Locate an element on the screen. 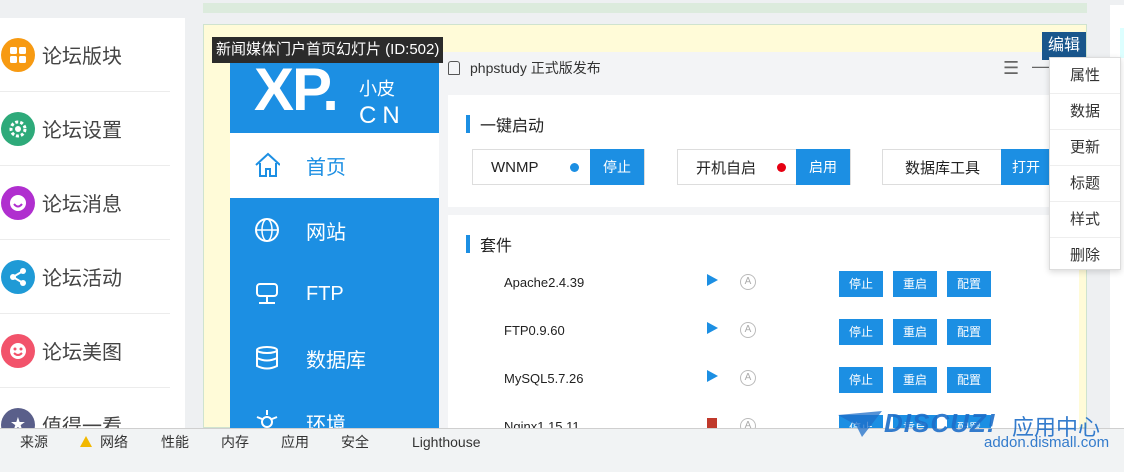 Image resolution: width=1124 pixels, height=472 pixels. watermark-url: addon.dismall.com is located at coordinates (1047, 442).